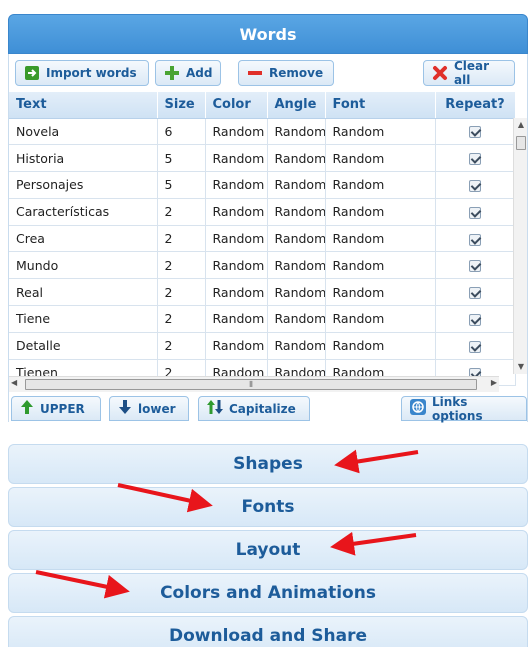 The width and height of the screenshot is (528, 647). I want to click on upper-case-button: UPPER, so click(56, 408).